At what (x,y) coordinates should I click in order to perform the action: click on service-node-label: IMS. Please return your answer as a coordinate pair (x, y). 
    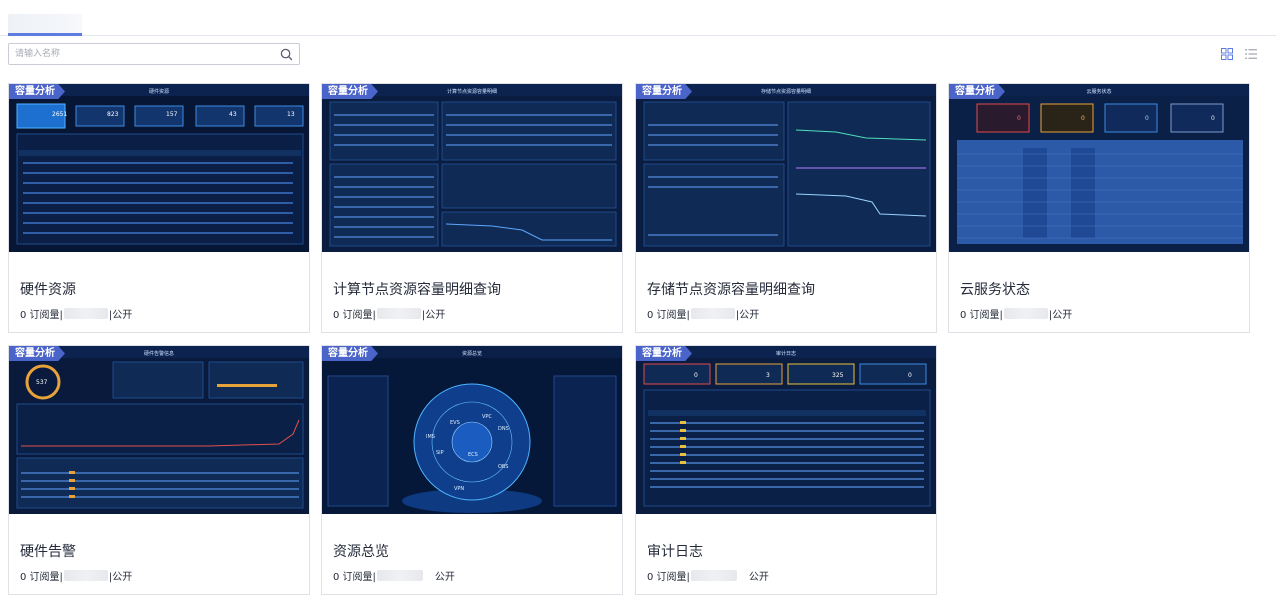
    Looking at the image, I should click on (430, 437).